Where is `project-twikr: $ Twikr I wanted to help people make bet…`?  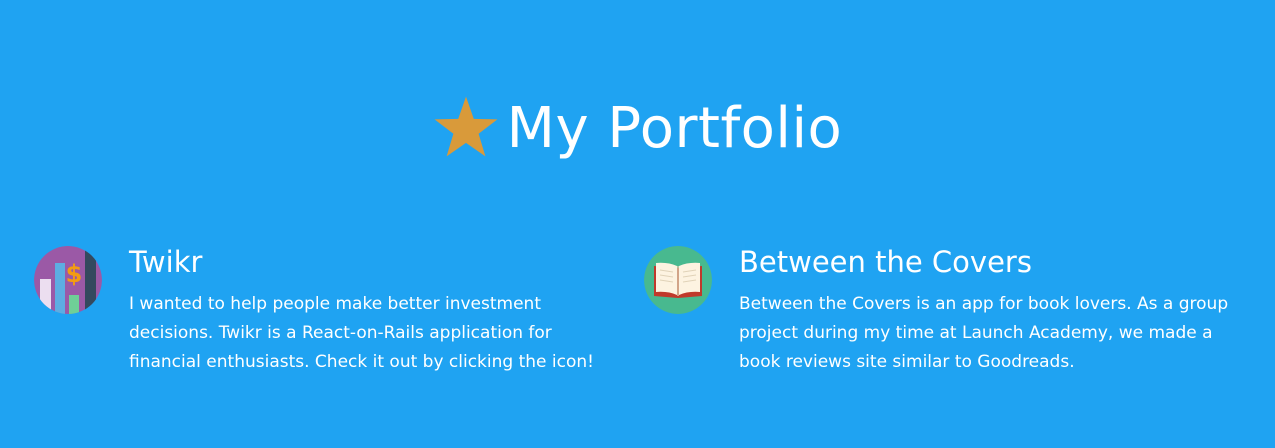 project-twikr: $ Twikr I wanted to help people make bet… is located at coordinates (331, 310).